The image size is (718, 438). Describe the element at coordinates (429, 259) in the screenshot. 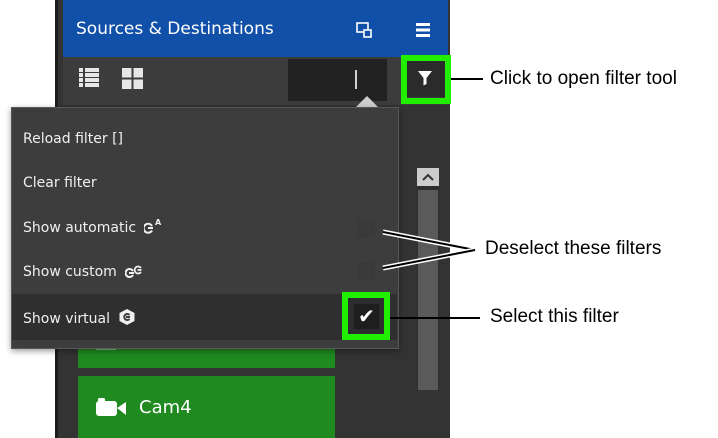

I see `annotation-line-deselect-custom` at that location.